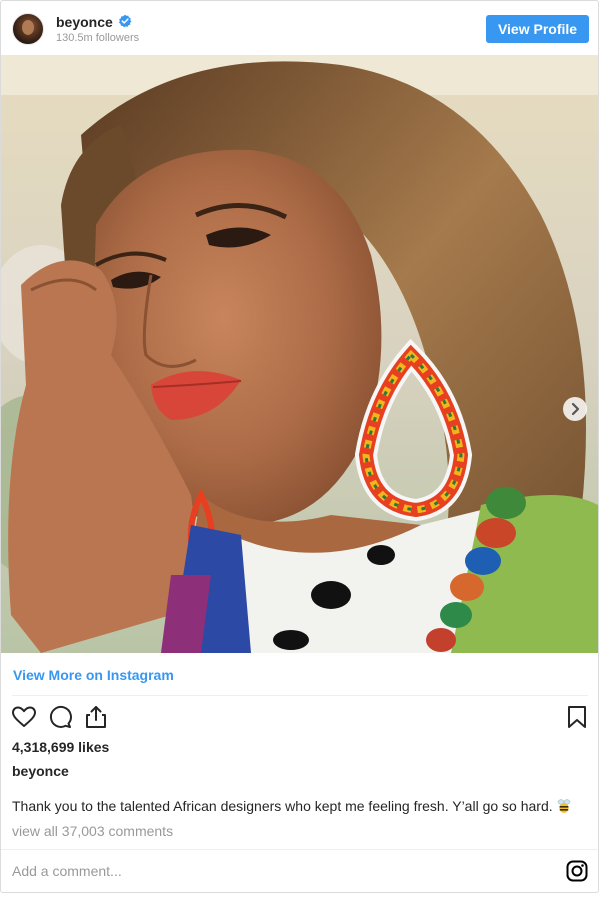  What do you see at coordinates (60, 717) in the screenshot?
I see `comment-icon` at bounding box center [60, 717].